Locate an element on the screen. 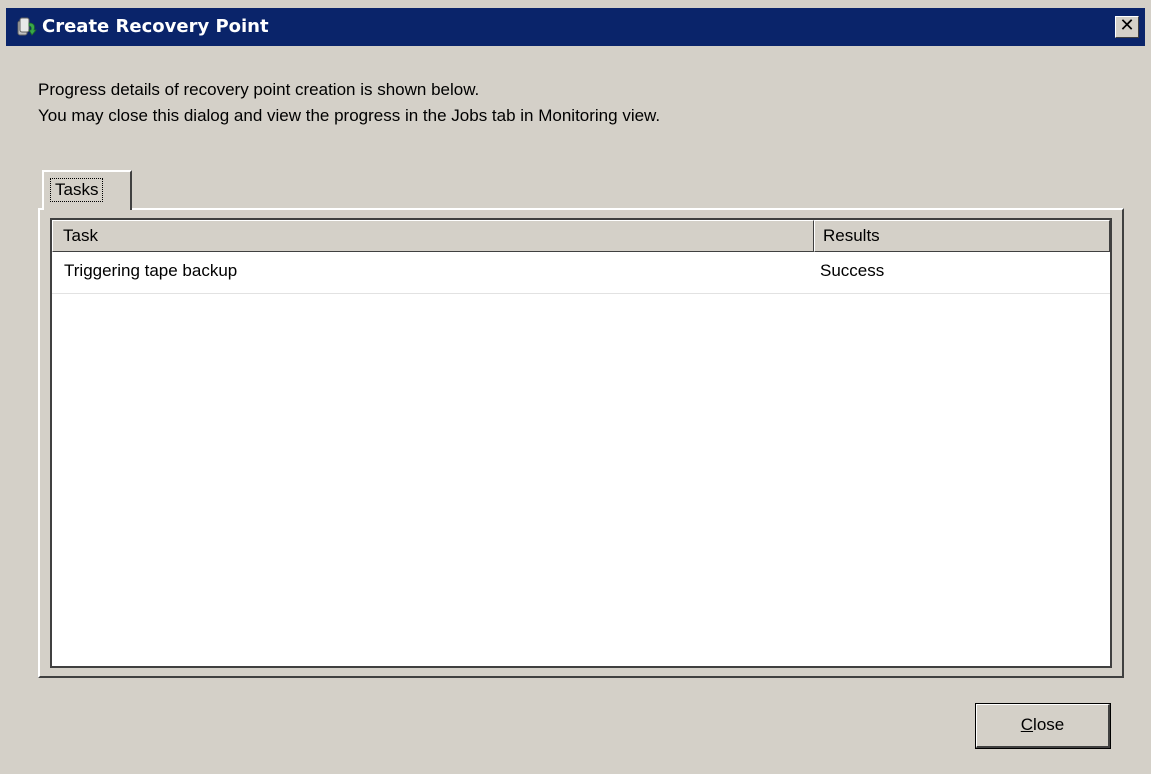  close-button-label: lose is located at coordinates (1049, 724).